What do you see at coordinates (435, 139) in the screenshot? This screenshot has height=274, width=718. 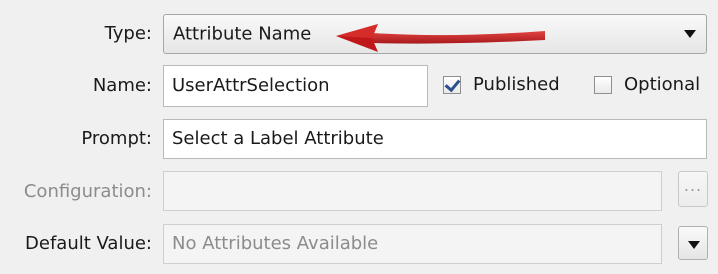 I see `prompt-input: Select a Label Attribute` at bounding box center [435, 139].